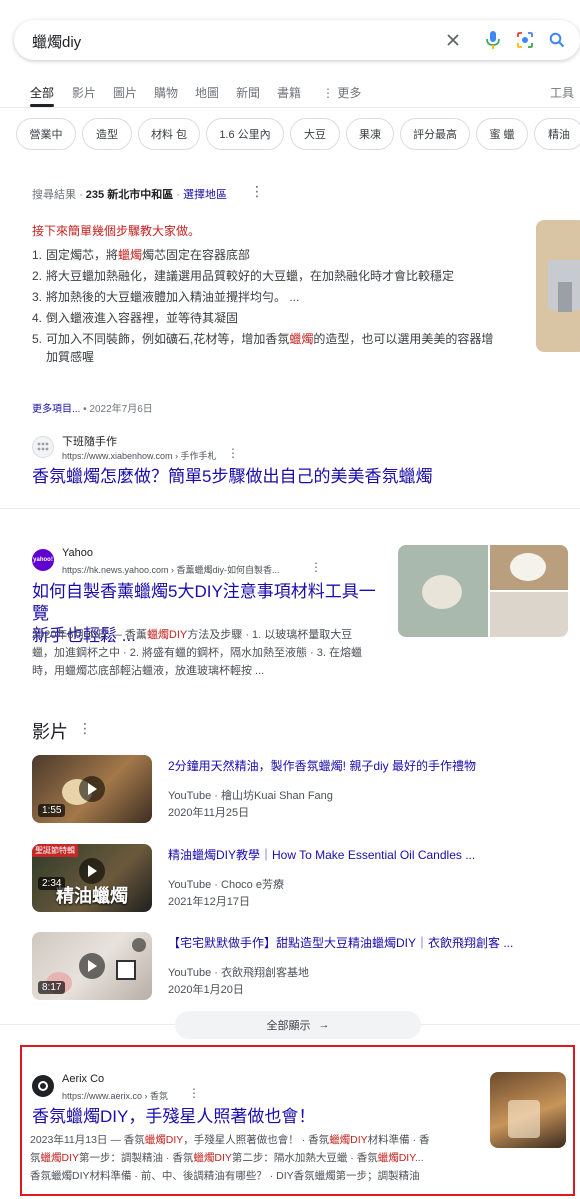 The image size is (580, 1199). I want to click on snippet-text: 第二步：隔水加熱大豆蠟 · 香氛, so click(304, 1158).